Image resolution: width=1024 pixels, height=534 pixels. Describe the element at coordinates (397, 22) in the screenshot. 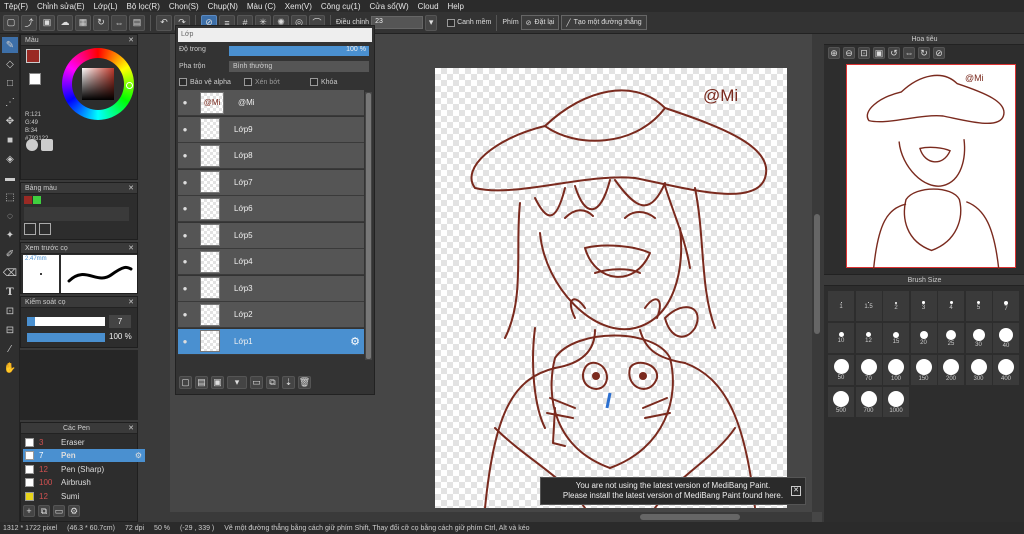

I see `dieu-chinh-field: 23` at that location.